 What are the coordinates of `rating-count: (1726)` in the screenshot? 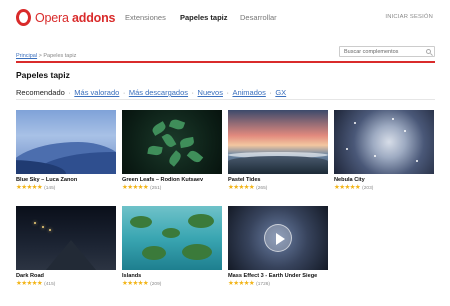 It's located at (263, 284).